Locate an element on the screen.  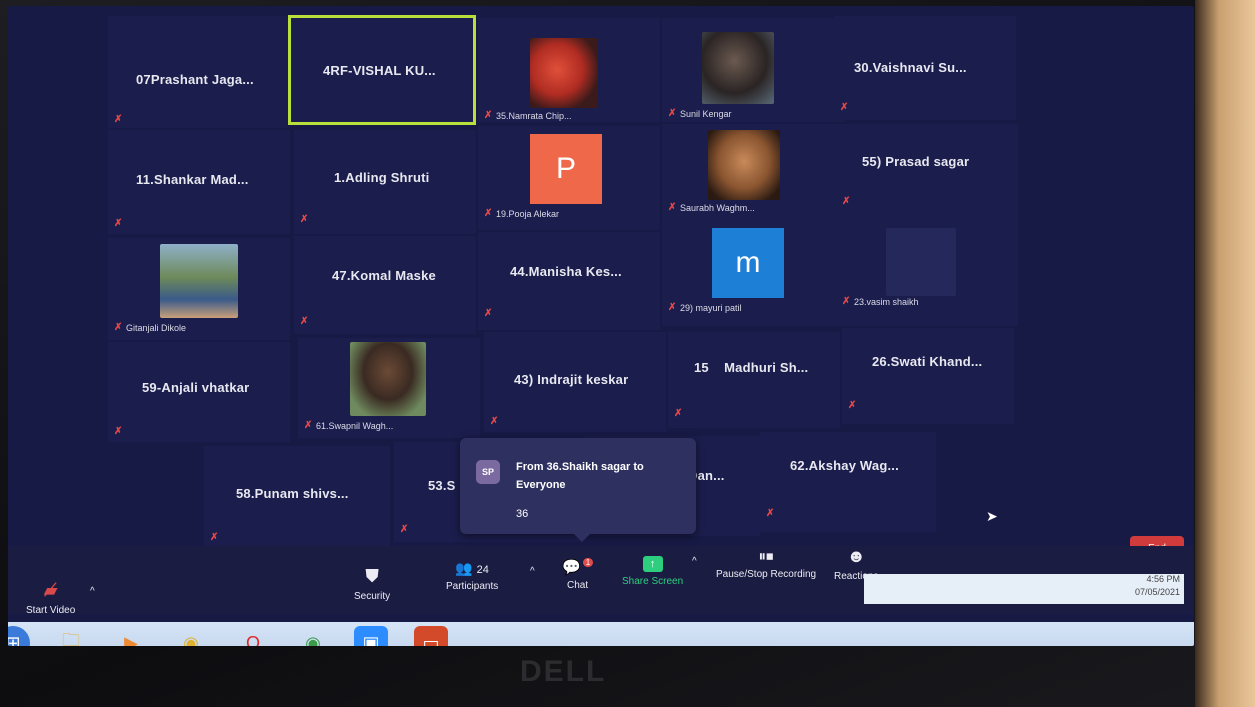
share-screen-button: ↑ Share Screen is located at coordinates (652, 571).